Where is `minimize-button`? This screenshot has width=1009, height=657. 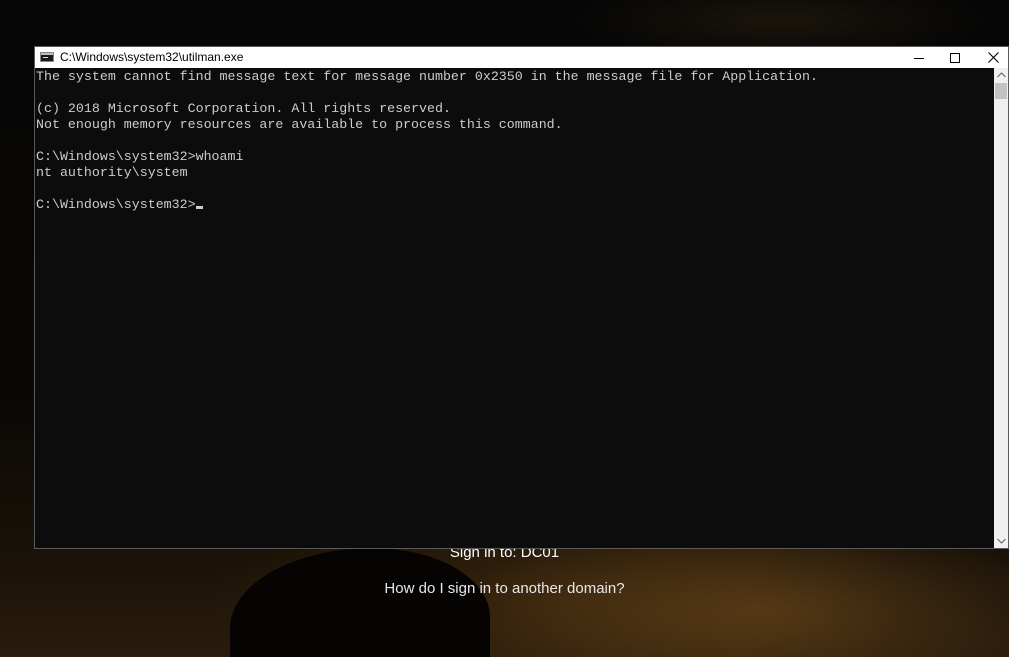 minimize-button is located at coordinates (919, 57).